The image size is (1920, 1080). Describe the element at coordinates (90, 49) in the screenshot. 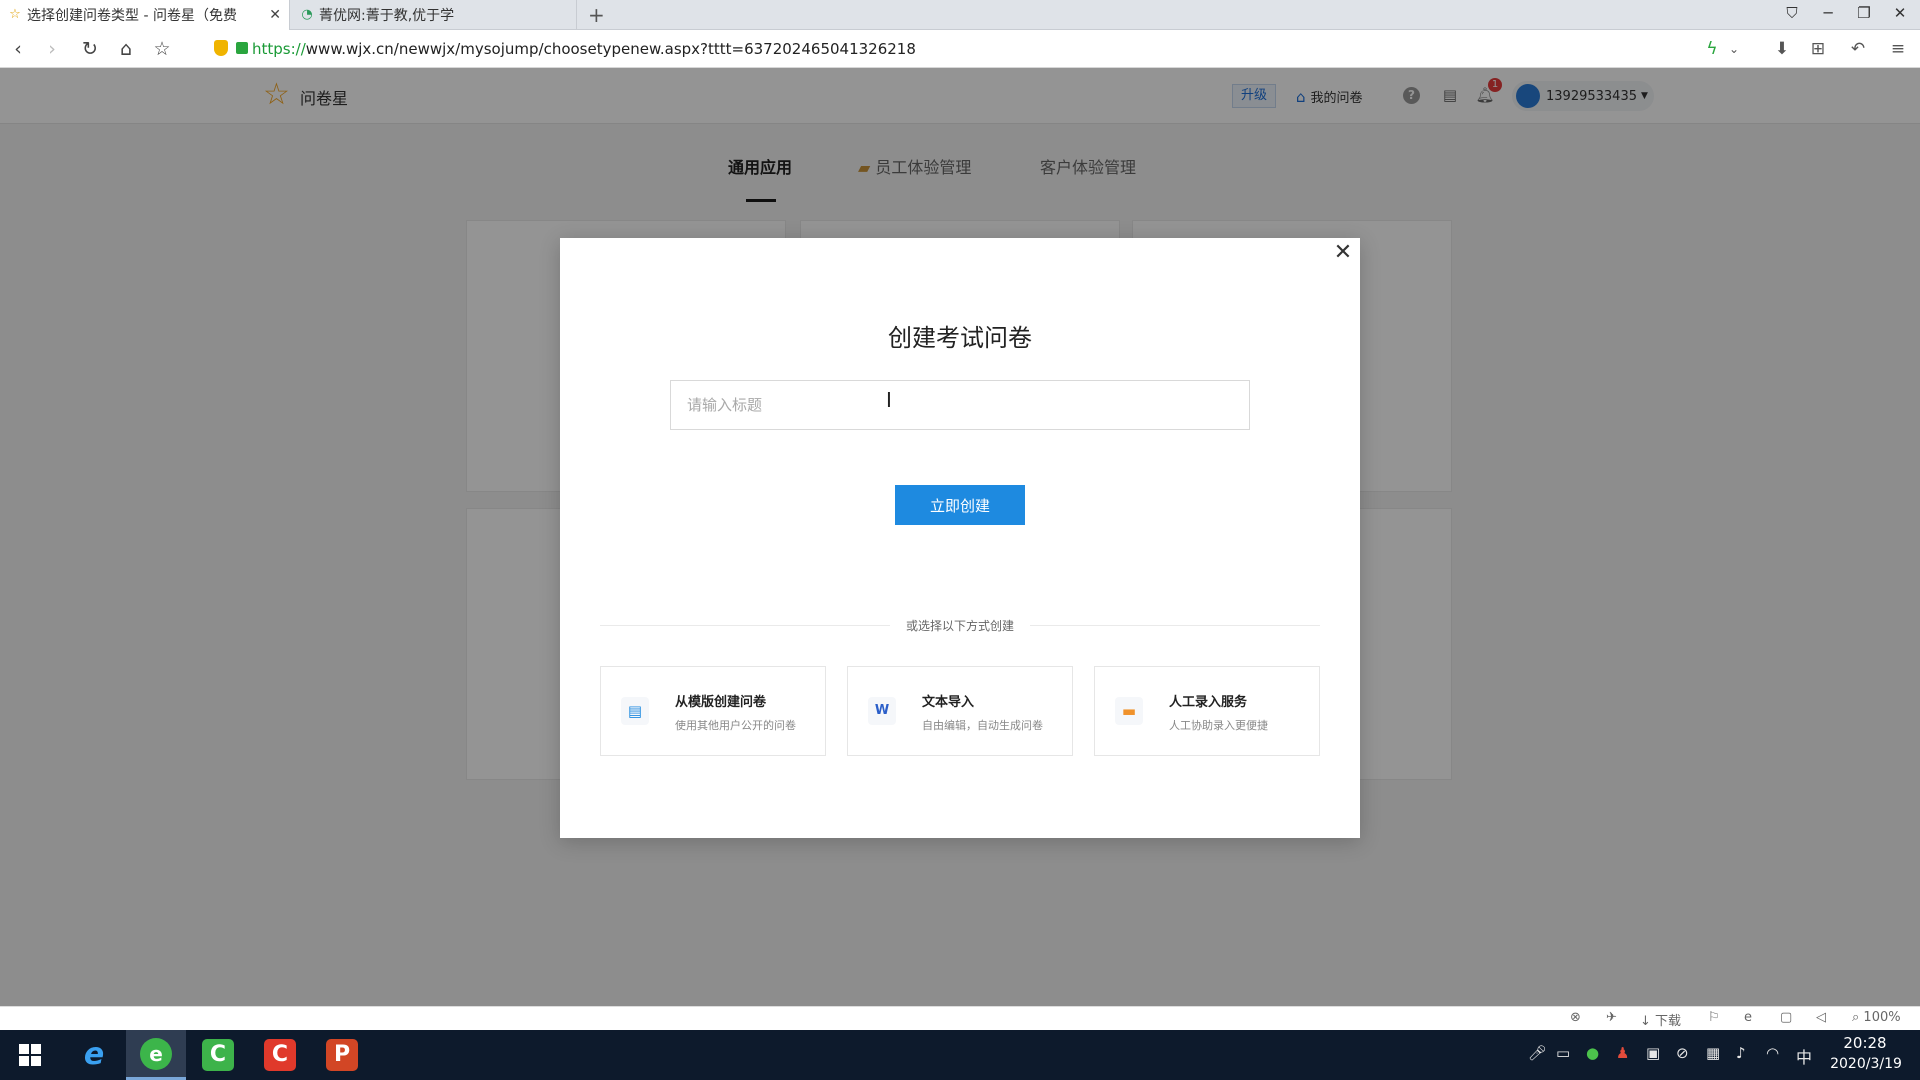

I see `refresh-icon: ↻` at that location.